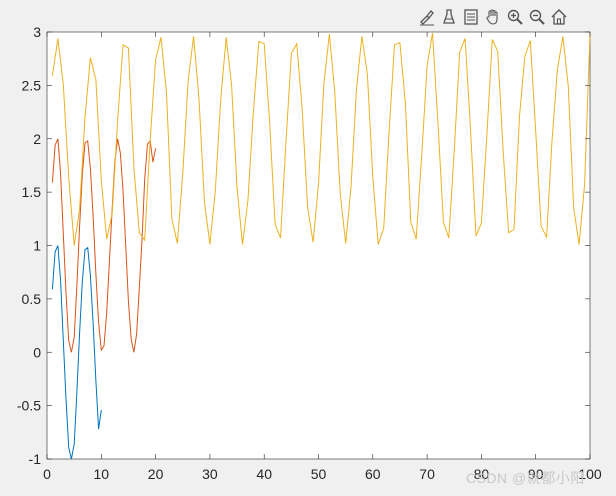  What do you see at coordinates (37, 32) in the screenshot?
I see `y-tick-label: 3` at bounding box center [37, 32].